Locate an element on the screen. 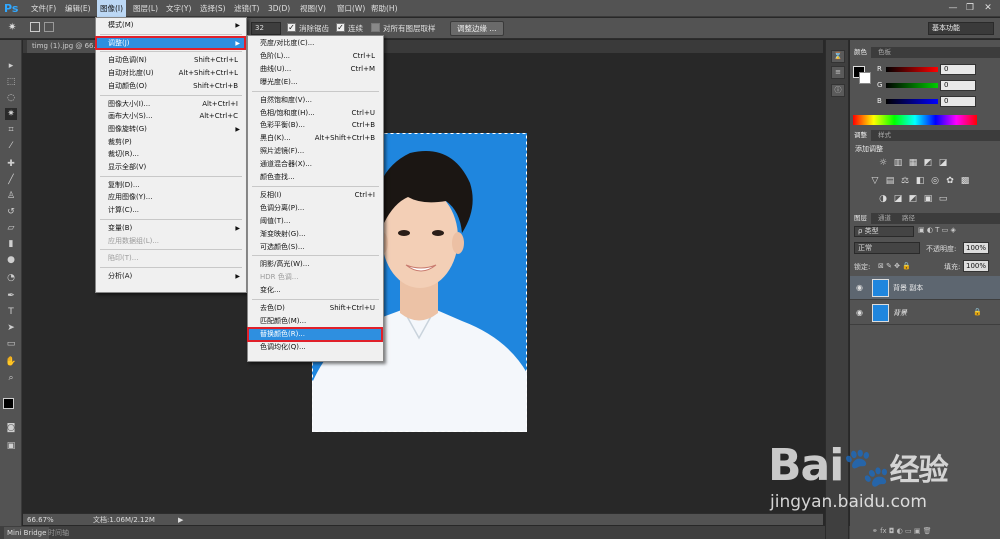 This screenshot has width=1000, height=539. zoom-tool-icon: ⌕ is located at coordinates (11, 378).